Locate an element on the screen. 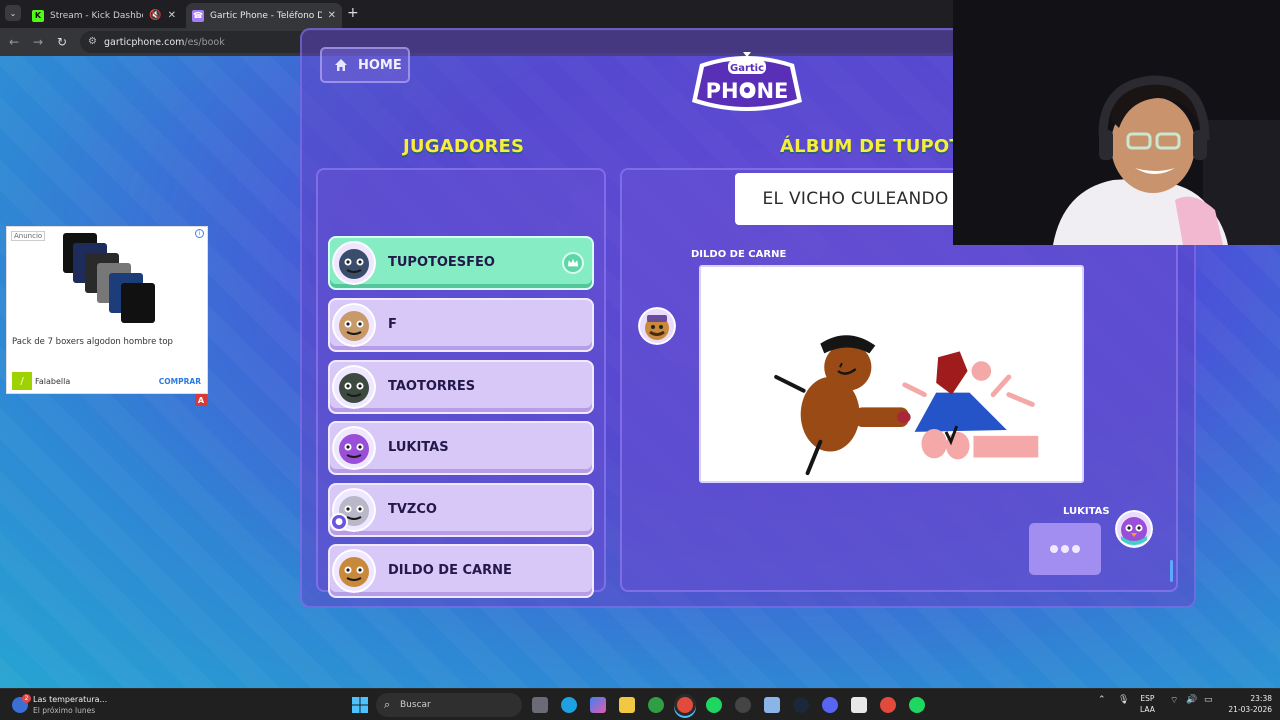 This screenshot has height=720, width=1280. home-button: HOME is located at coordinates (365, 65).